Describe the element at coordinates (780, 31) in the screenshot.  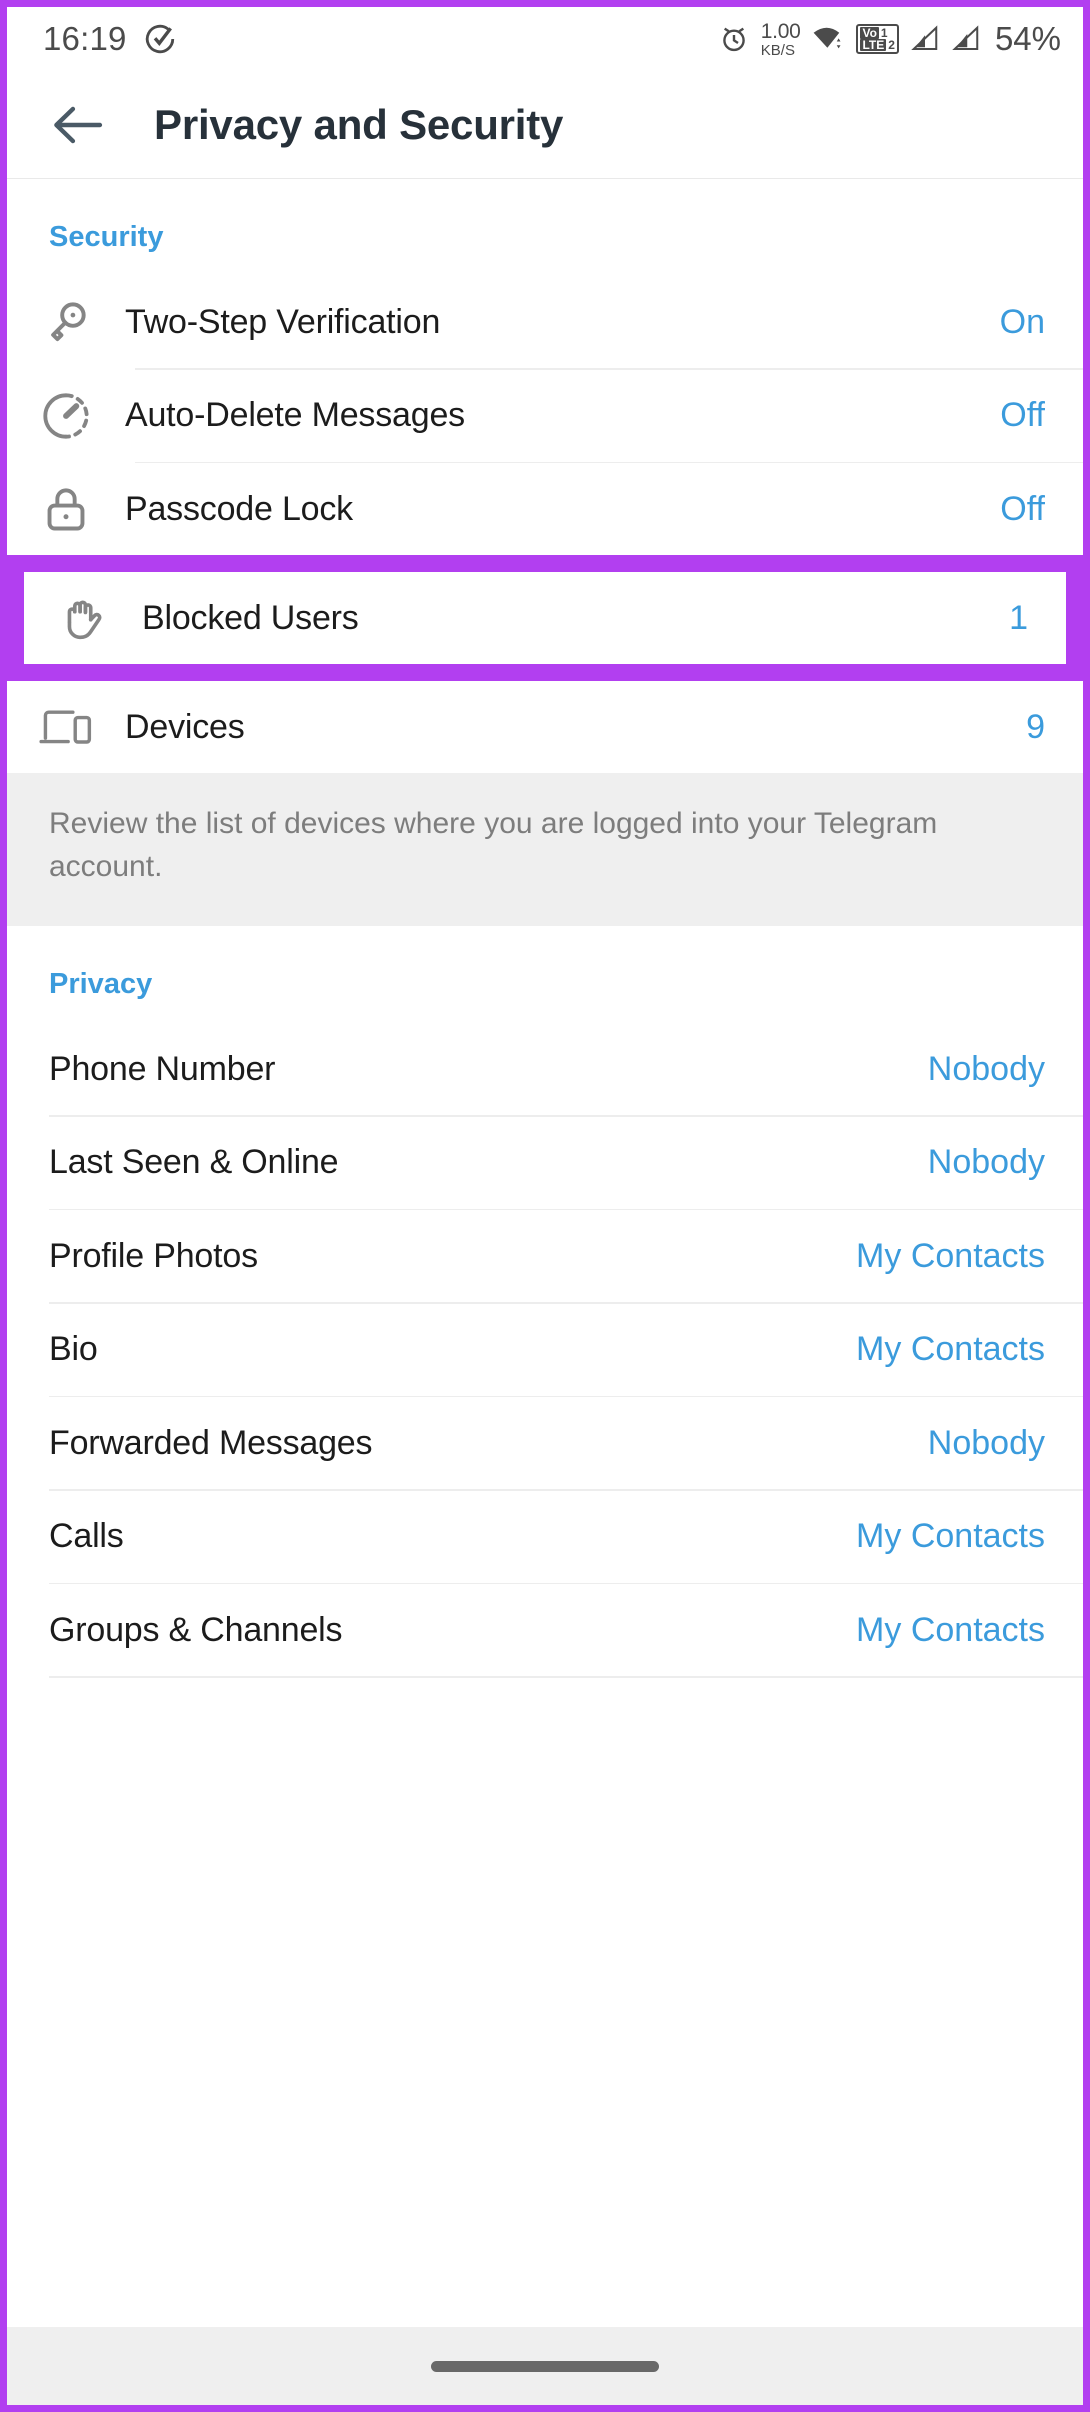
I see `network-speed-value: 1.00` at that location.